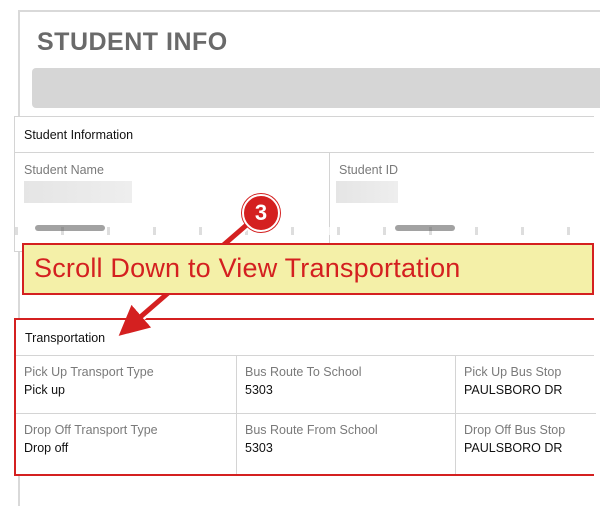  I want to click on page-title: STUDENT INFO, so click(132, 42).